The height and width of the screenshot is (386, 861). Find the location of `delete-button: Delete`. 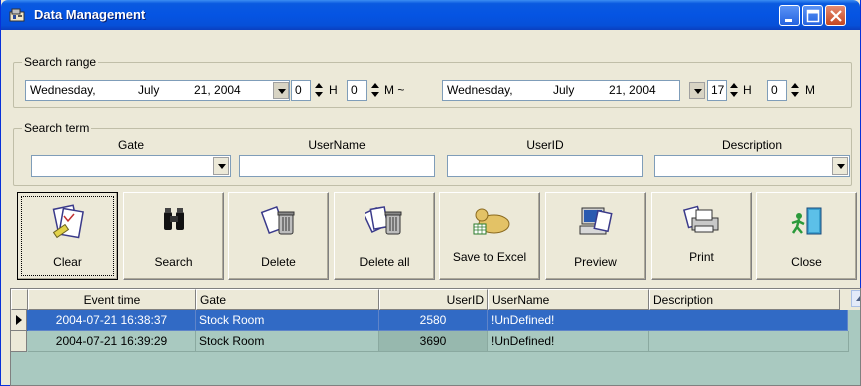

delete-button: Delete is located at coordinates (278, 236).